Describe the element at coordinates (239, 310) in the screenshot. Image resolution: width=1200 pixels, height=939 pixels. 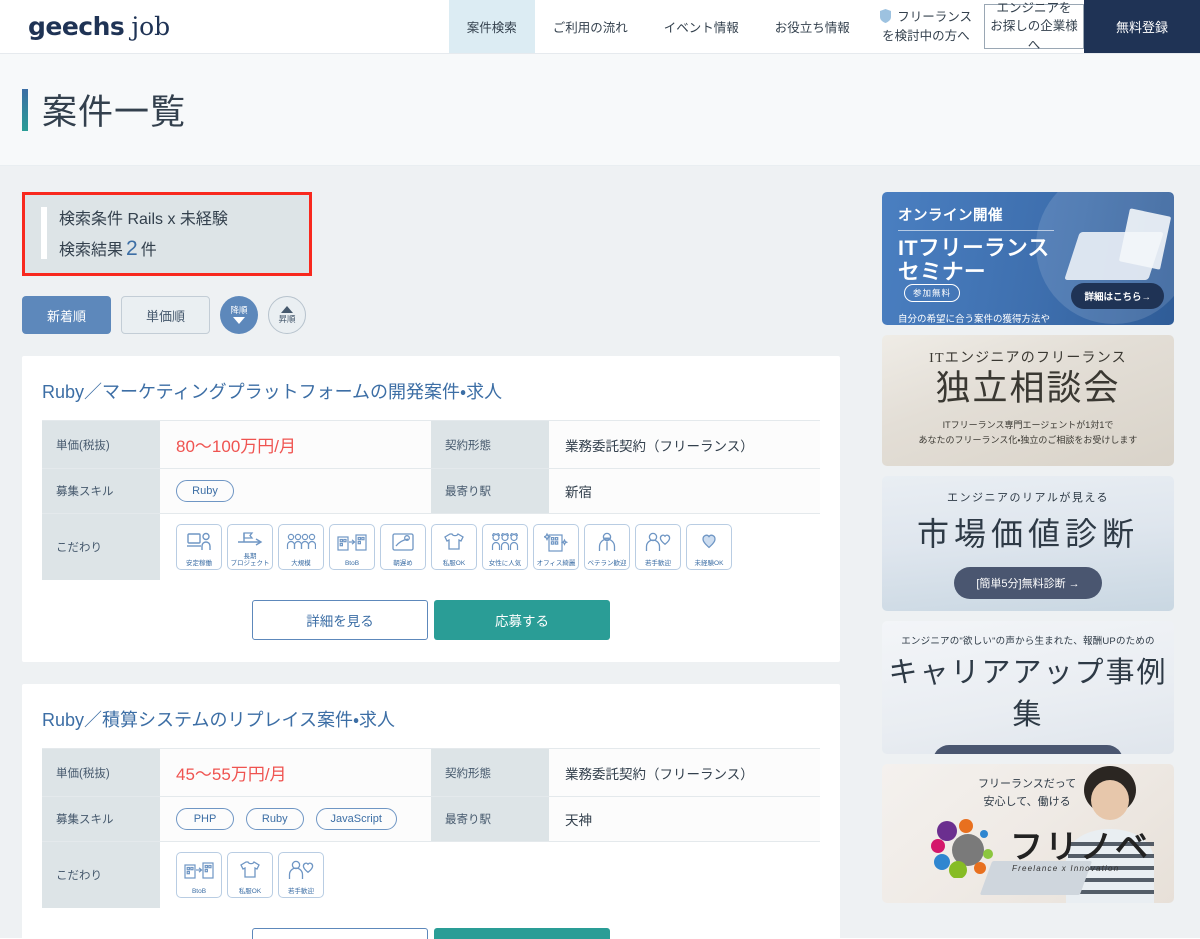
I see `sort-descending-label: 降順` at that location.